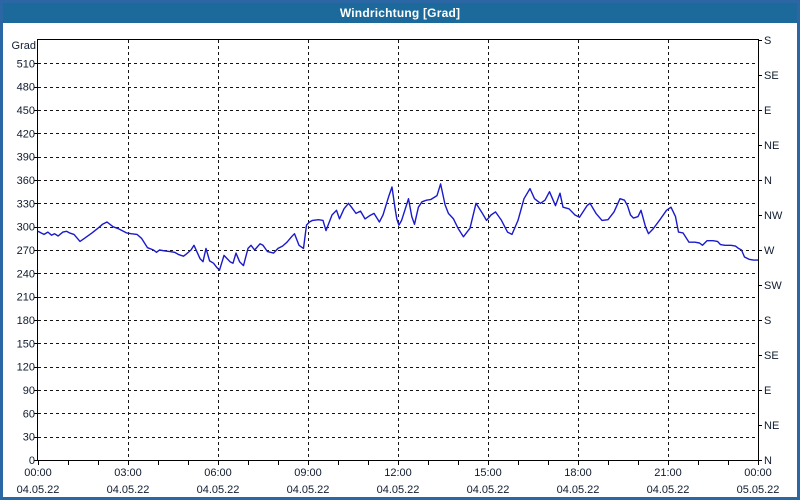  What do you see at coordinates (26, 251) in the screenshot?
I see `y-tick-label: 270` at bounding box center [26, 251].